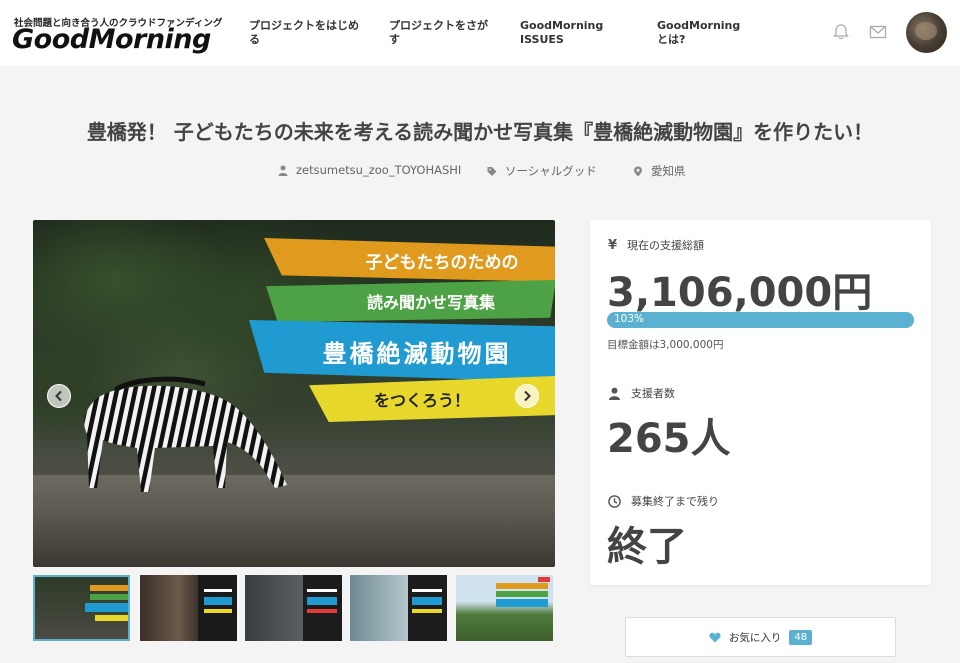 This screenshot has height=663, width=960. I want to click on project-category: ソーシャルグッド, so click(542, 171).